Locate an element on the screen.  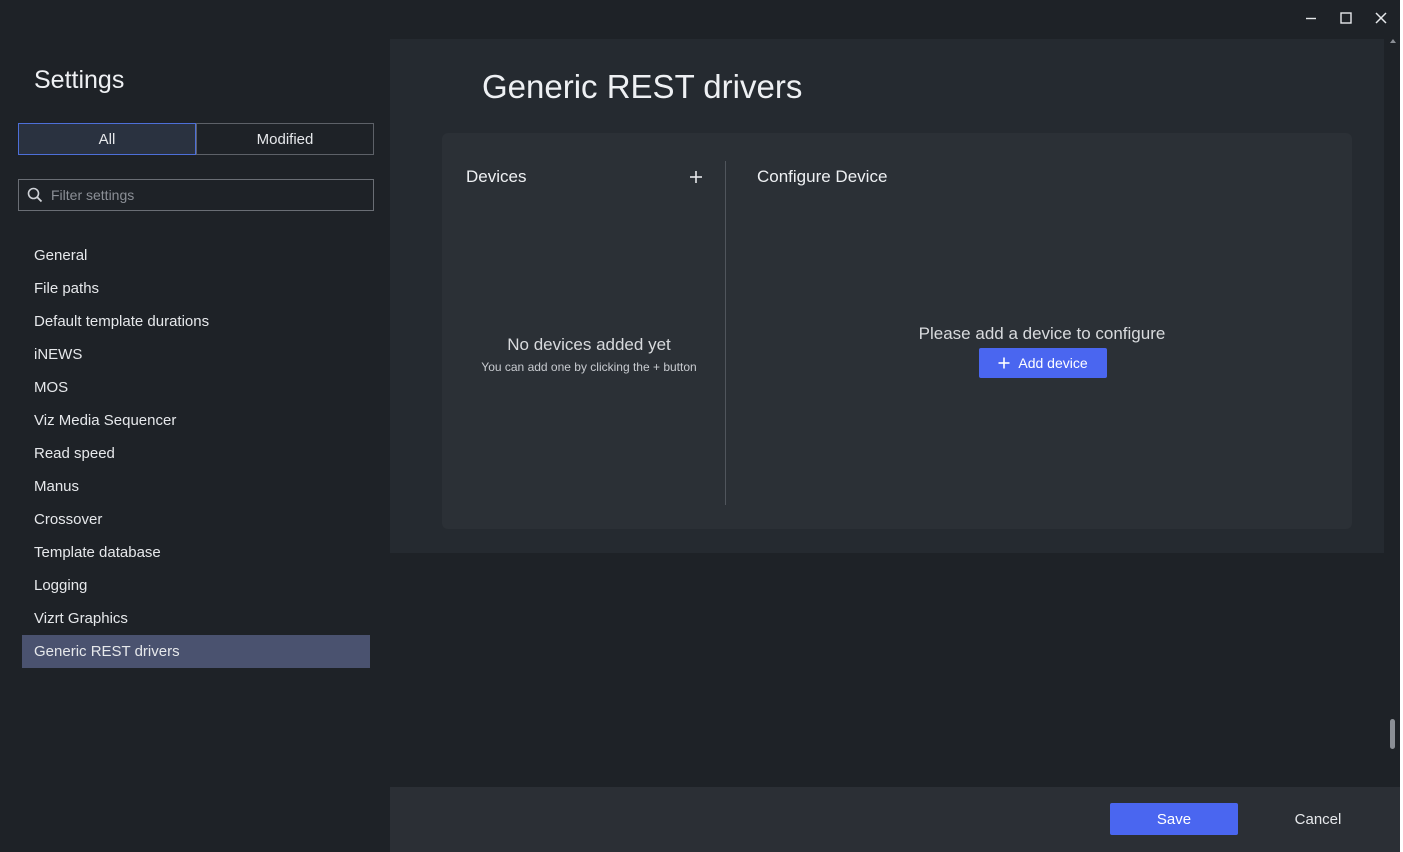
page-title: Generic REST drivers is located at coordinates (642, 86).